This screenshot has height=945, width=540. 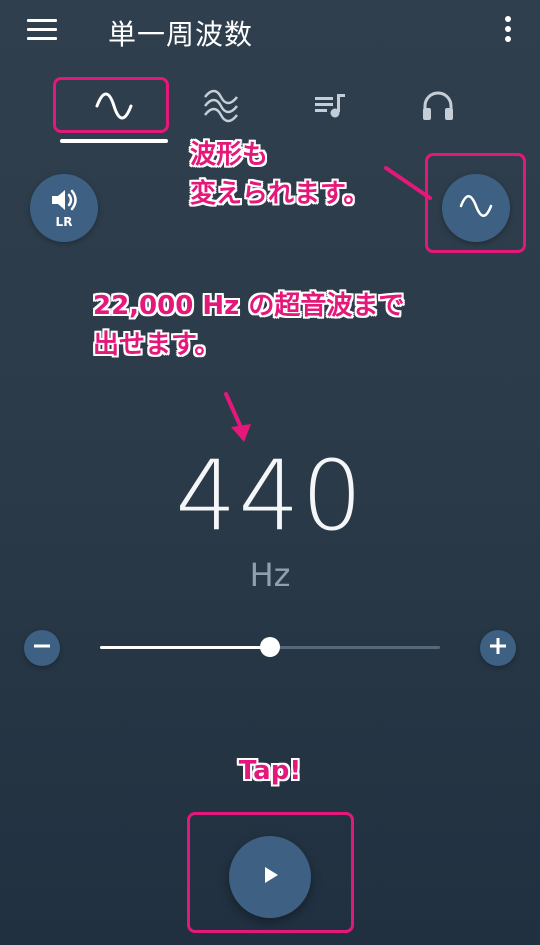 I want to click on tab-multi-wave, so click(x=221, y=106).